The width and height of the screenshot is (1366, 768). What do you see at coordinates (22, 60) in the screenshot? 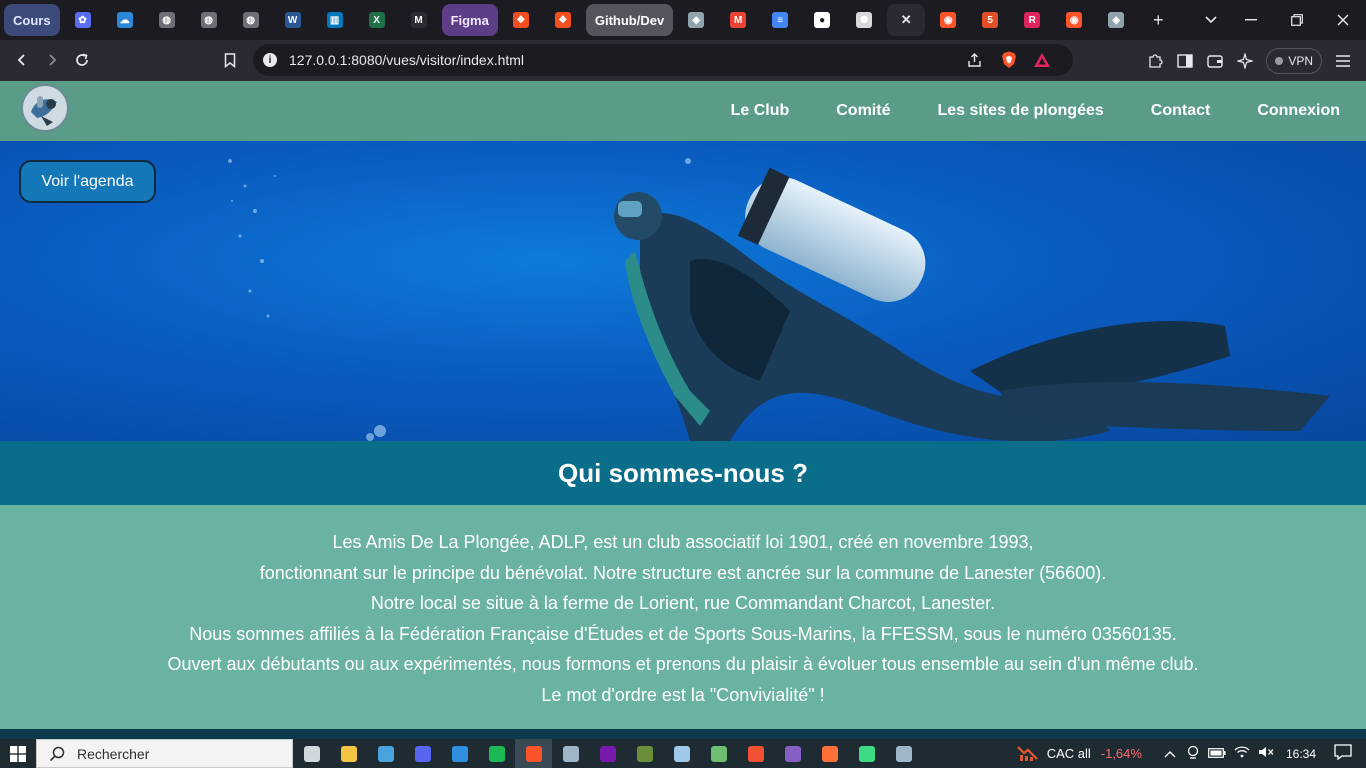
I see `back-button` at bounding box center [22, 60].